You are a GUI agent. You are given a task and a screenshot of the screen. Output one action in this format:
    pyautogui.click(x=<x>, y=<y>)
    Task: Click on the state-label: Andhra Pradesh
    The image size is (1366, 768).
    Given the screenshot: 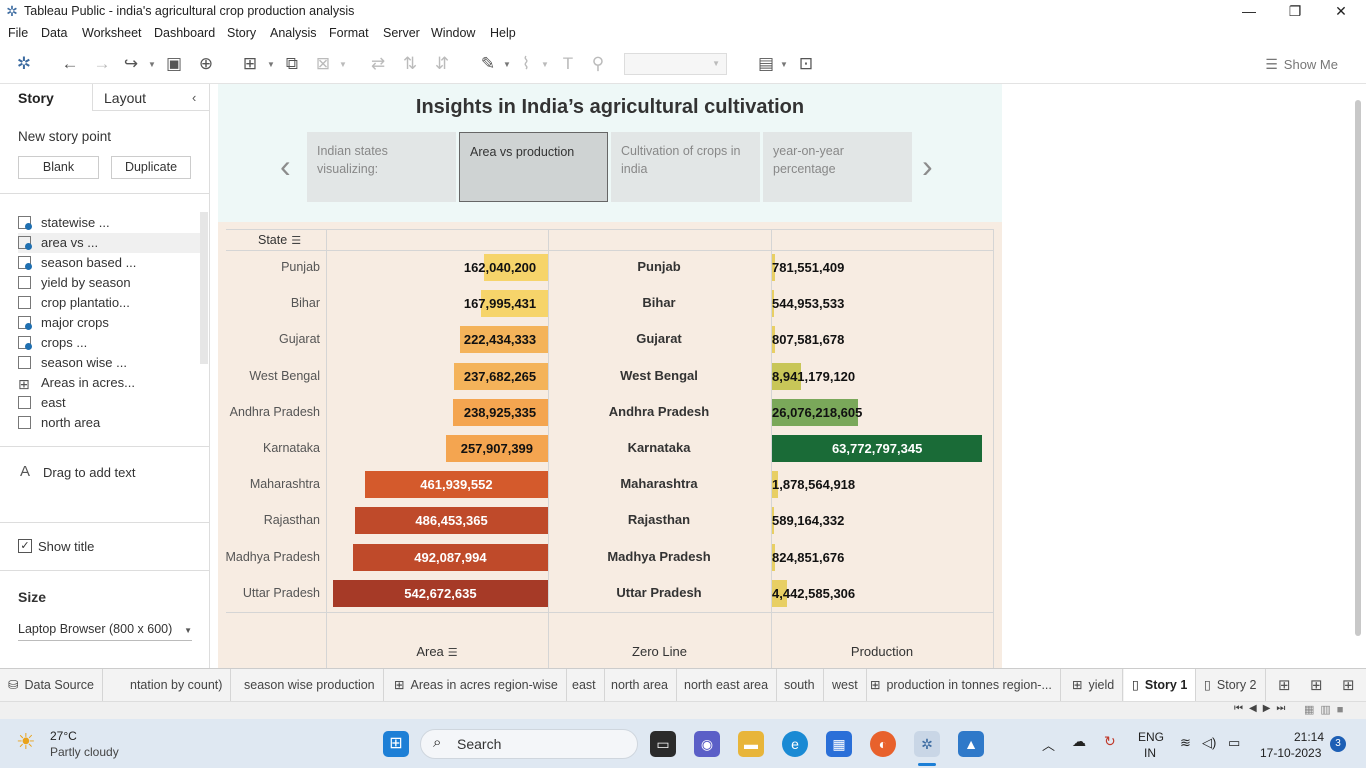 What is the action you would take?
    pyautogui.click(x=272, y=412)
    